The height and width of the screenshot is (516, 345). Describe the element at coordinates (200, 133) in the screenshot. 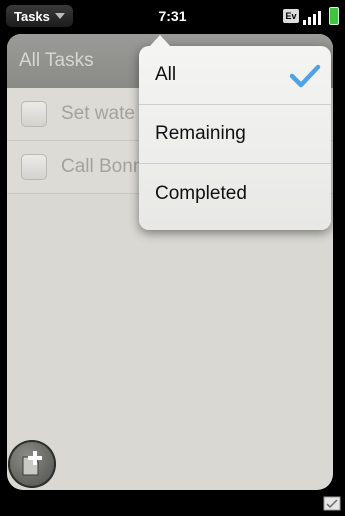

I see `menu-item-label: Remaining` at that location.